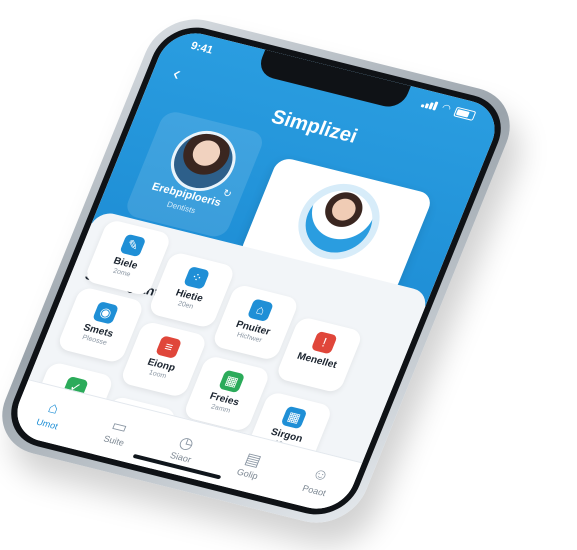 The height and width of the screenshot is (550, 577). Describe the element at coordinates (429, 105) in the screenshot. I see `signal-icon` at that location.